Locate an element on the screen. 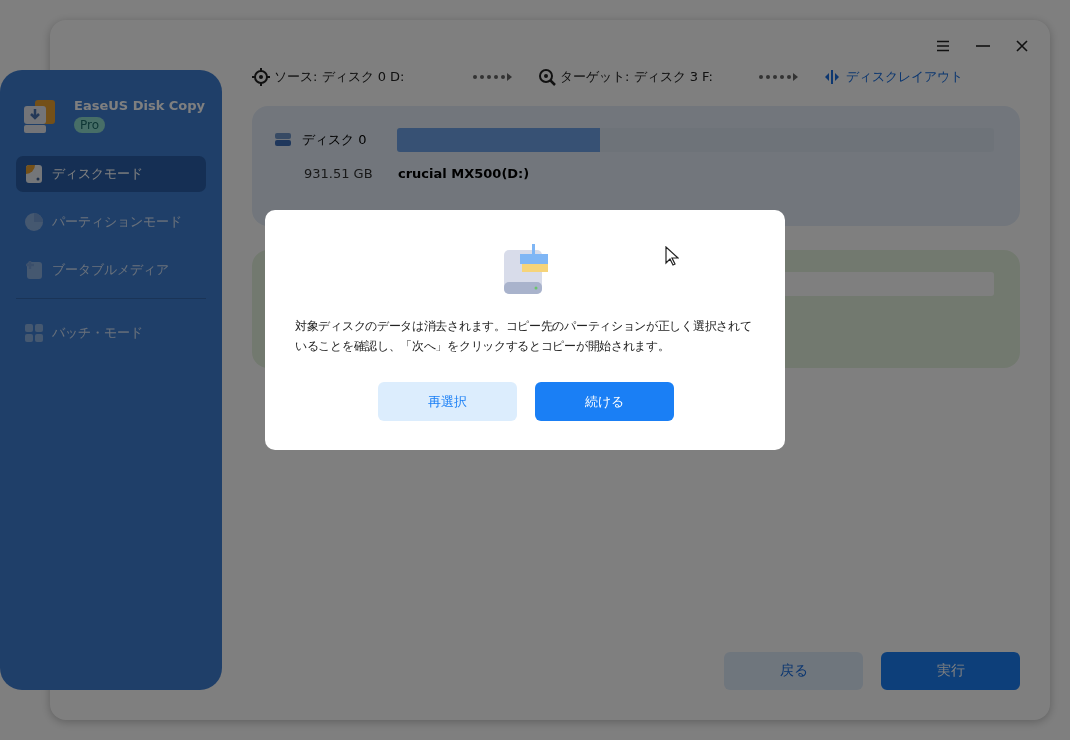 The image size is (1070, 740). disk-size: 931.51 GB is located at coordinates (339, 173).